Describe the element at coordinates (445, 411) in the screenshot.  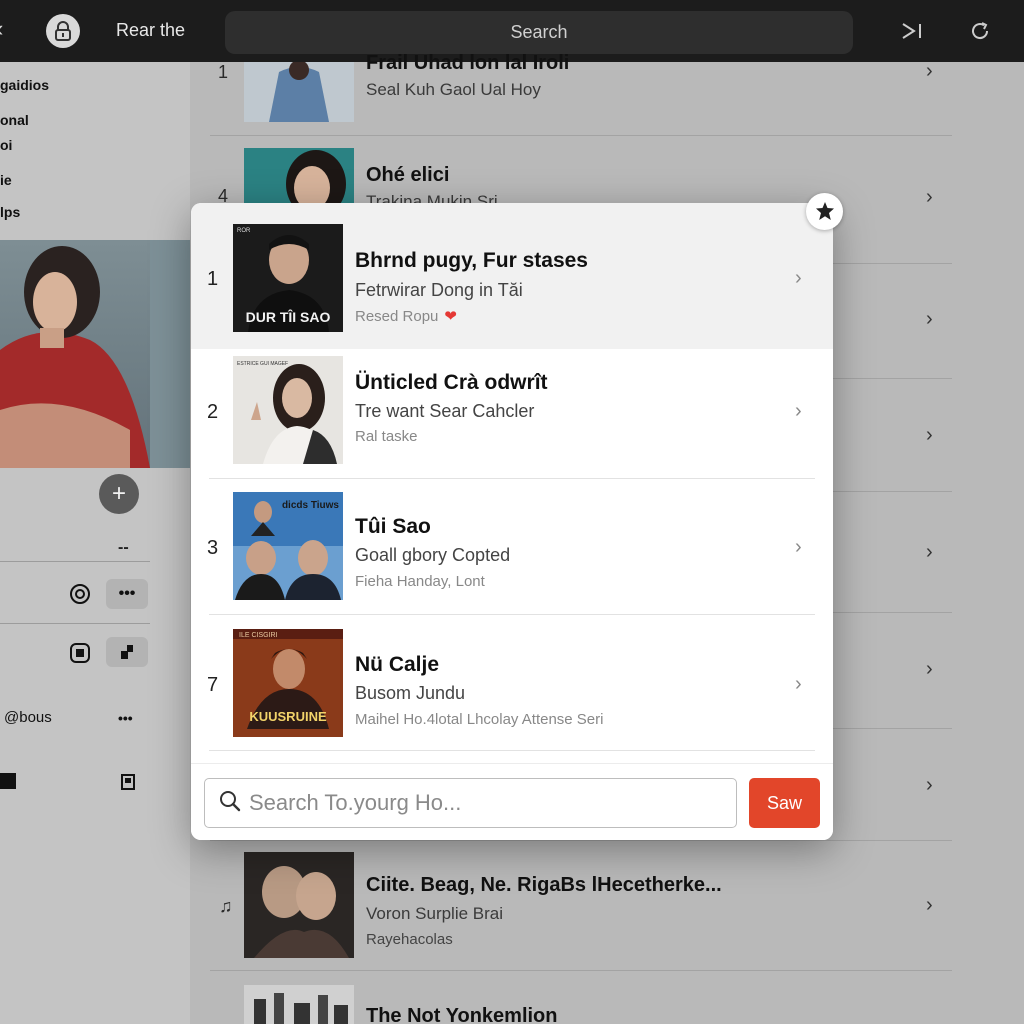
I see `item-subtitle: Tre want Sear Cahcler` at that location.